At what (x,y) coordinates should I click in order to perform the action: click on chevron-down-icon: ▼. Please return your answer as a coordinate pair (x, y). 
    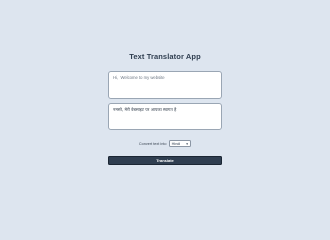
    Looking at the image, I should click on (187, 144).